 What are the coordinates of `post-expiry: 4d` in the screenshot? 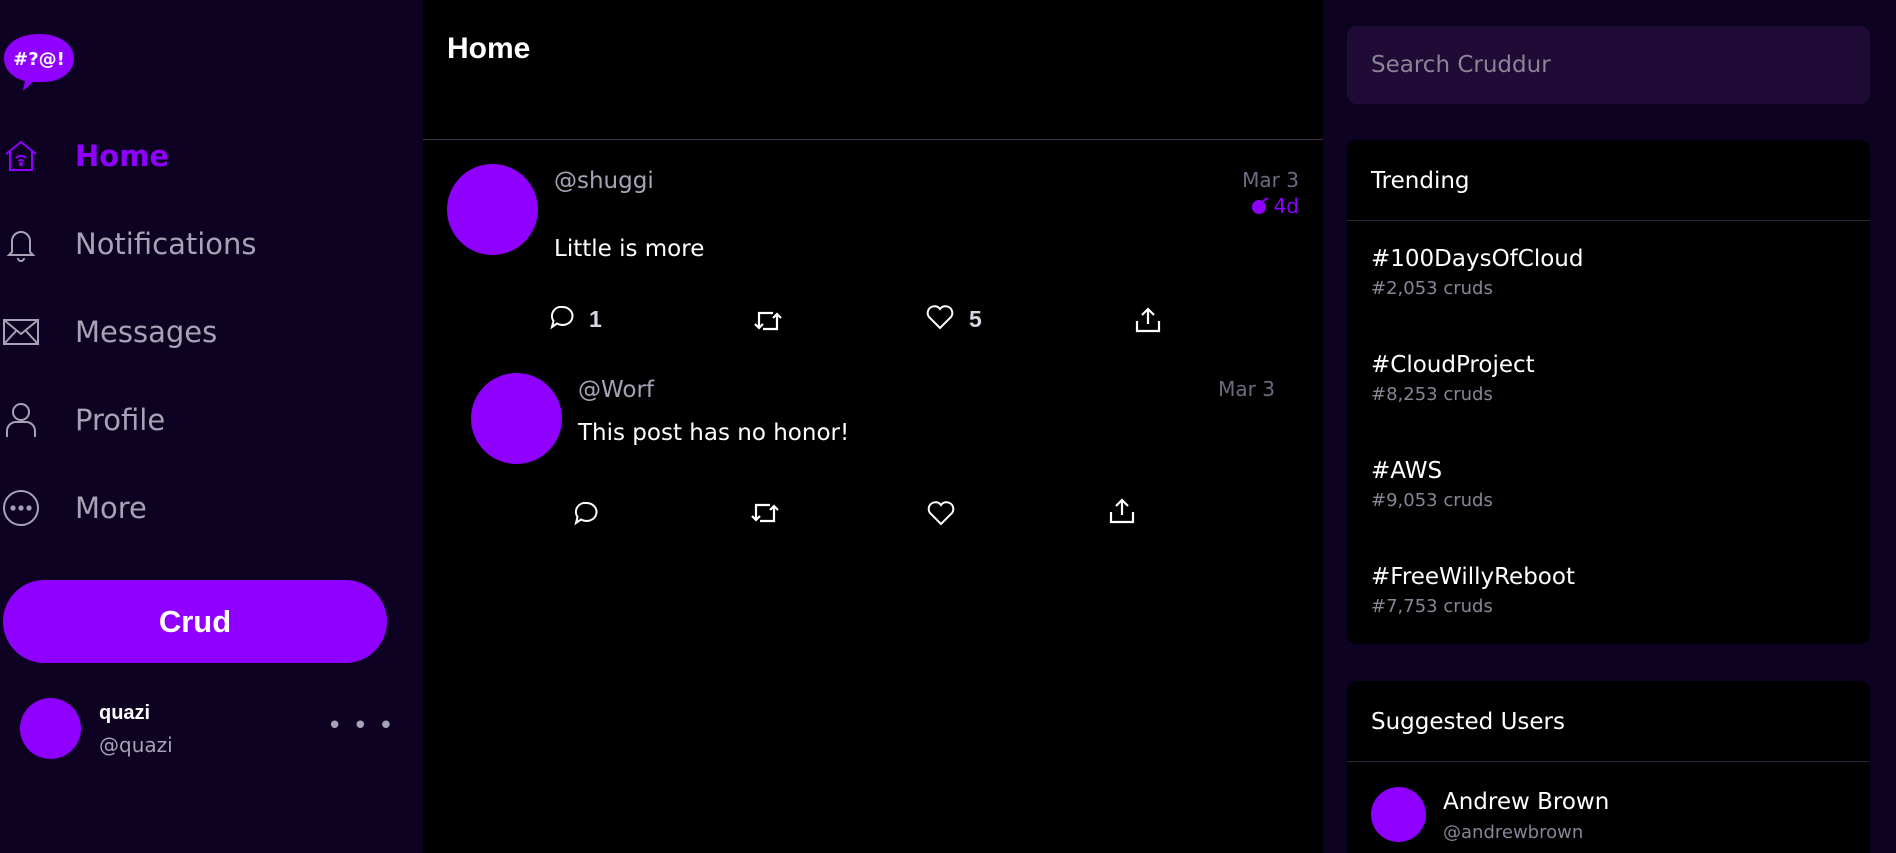 It's located at (1274, 206).